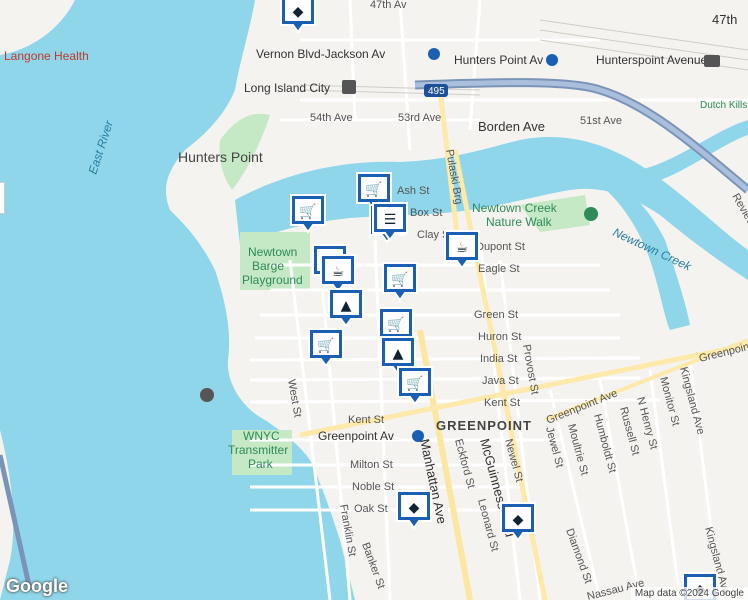  What do you see at coordinates (331, 118) in the screenshot?
I see `street-54th-ave: 54th Ave` at bounding box center [331, 118].